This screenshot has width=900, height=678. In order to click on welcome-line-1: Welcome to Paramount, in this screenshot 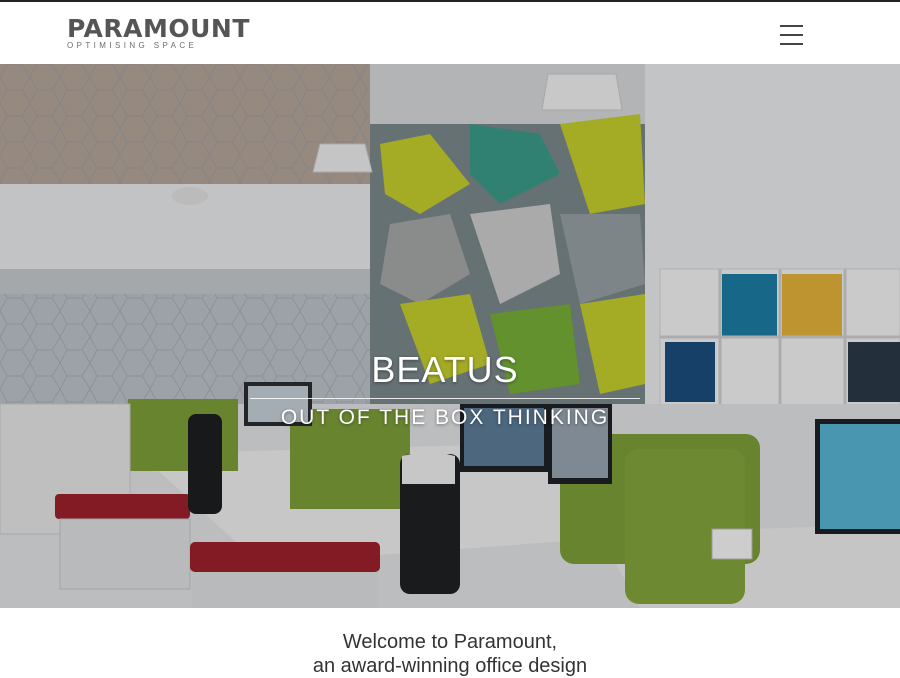, I will do `click(450, 642)`.